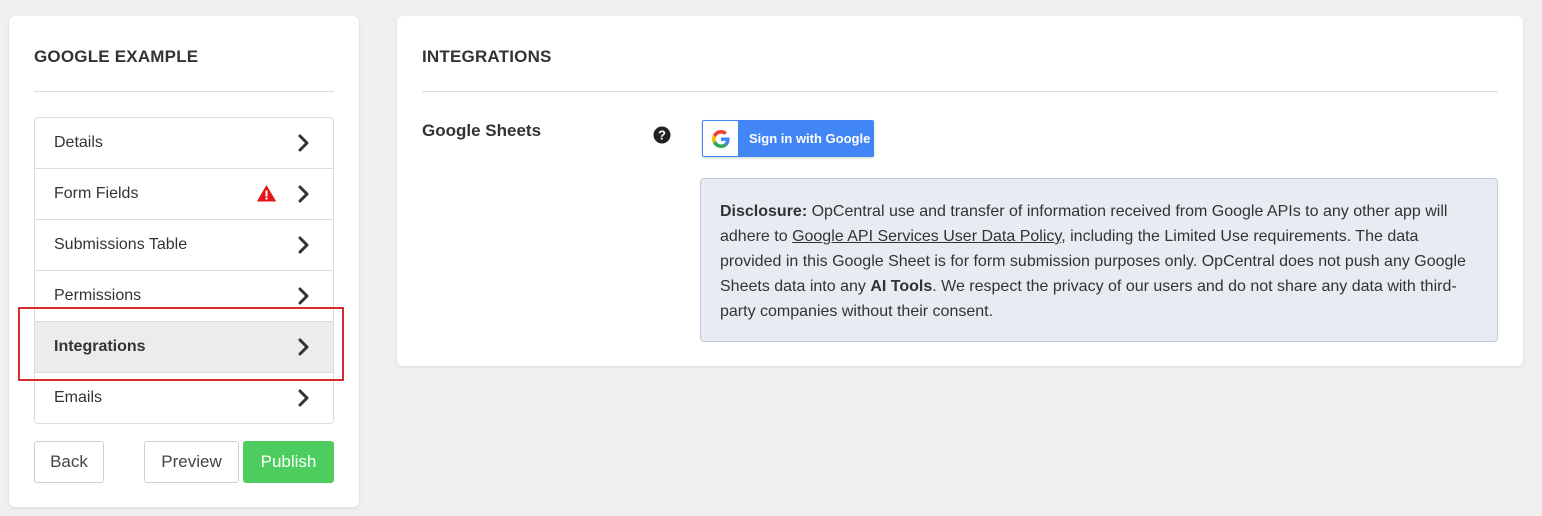  I want to click on warning-icon, so click(266, 193).